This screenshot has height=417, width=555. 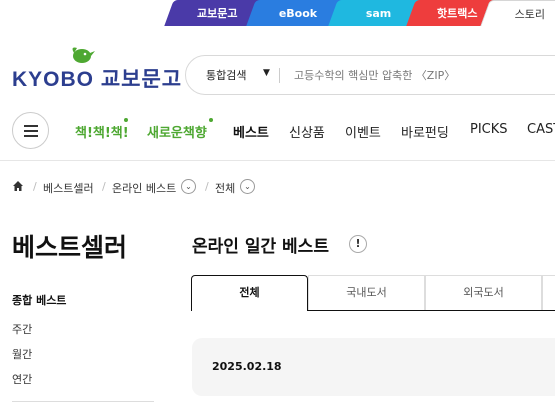 What do you see at coordinates (68, 188) in the screenshot?
I see `breadcrumb-bestseller: 베스트셀러` at bounding box center [68, 188].